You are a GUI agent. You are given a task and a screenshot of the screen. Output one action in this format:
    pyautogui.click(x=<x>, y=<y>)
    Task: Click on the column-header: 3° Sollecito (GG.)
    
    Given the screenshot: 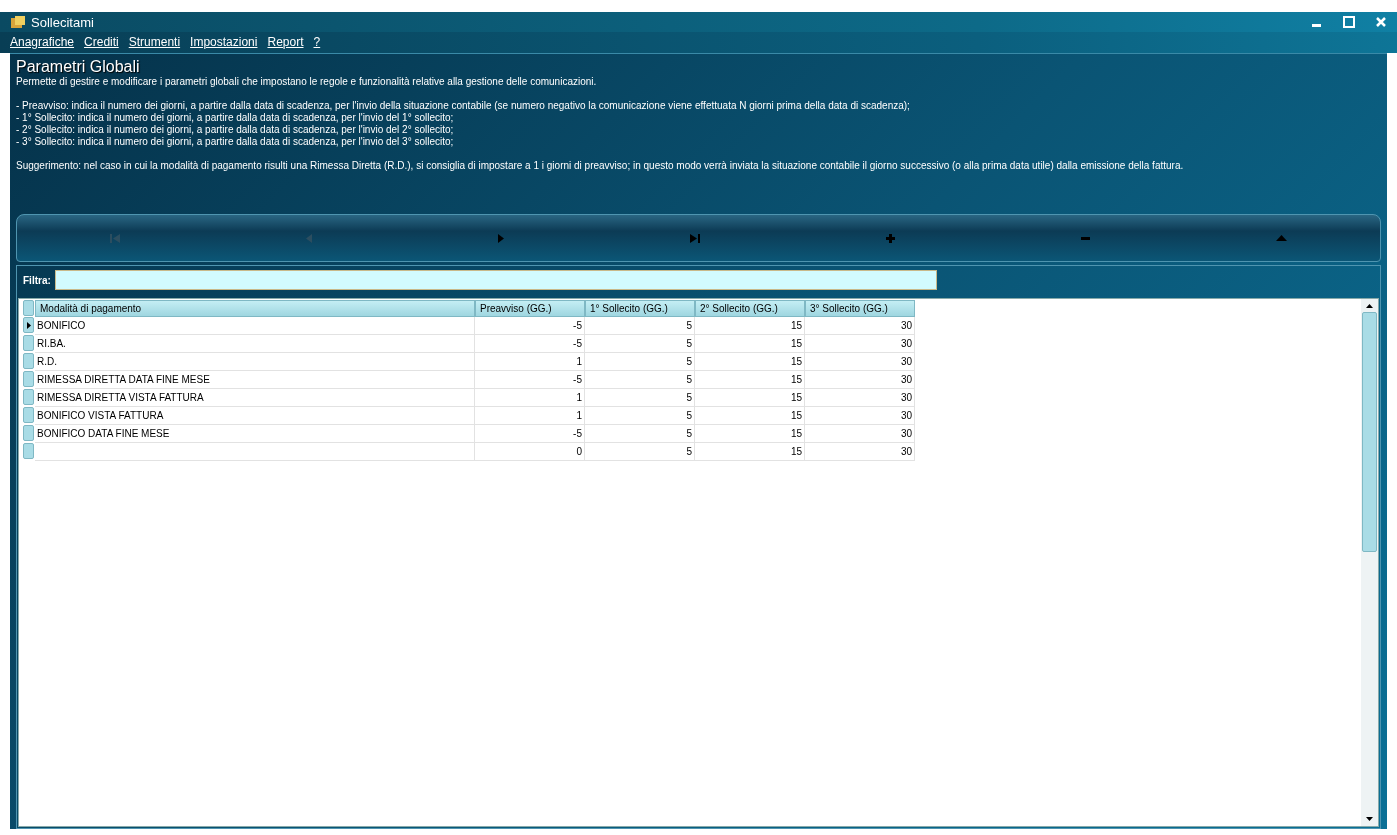 What is the action you would take?
    pyautogui.click(x=860, y=308)
    